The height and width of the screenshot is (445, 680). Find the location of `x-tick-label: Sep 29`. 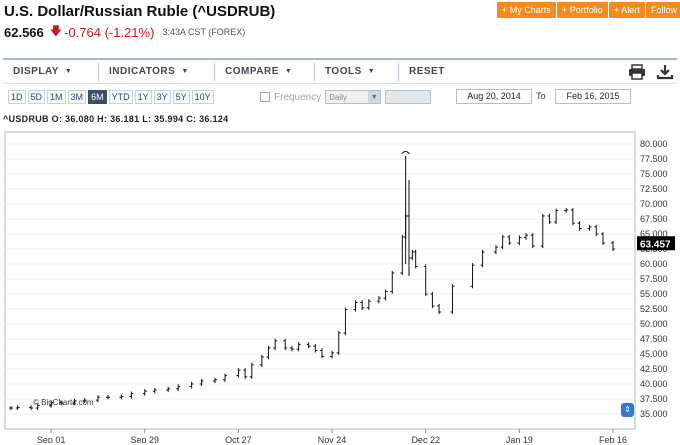

x-tick-label: Sep 29 is located at coordinates (145, 439).